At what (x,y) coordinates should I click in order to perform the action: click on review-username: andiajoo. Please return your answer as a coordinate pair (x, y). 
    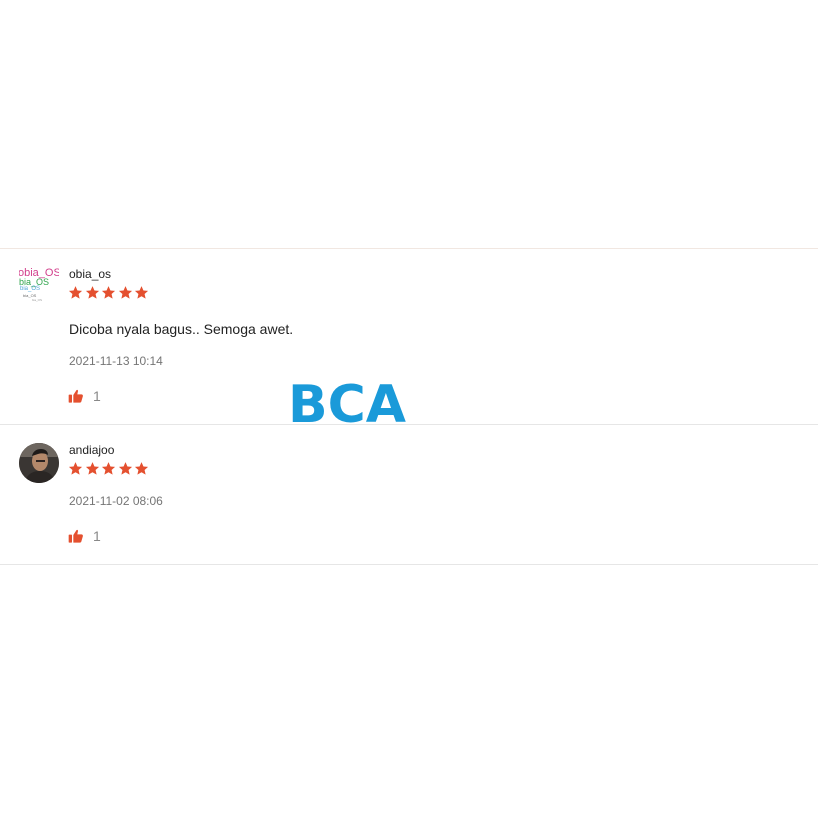
    Looking at the image, I should click on (91, 450).